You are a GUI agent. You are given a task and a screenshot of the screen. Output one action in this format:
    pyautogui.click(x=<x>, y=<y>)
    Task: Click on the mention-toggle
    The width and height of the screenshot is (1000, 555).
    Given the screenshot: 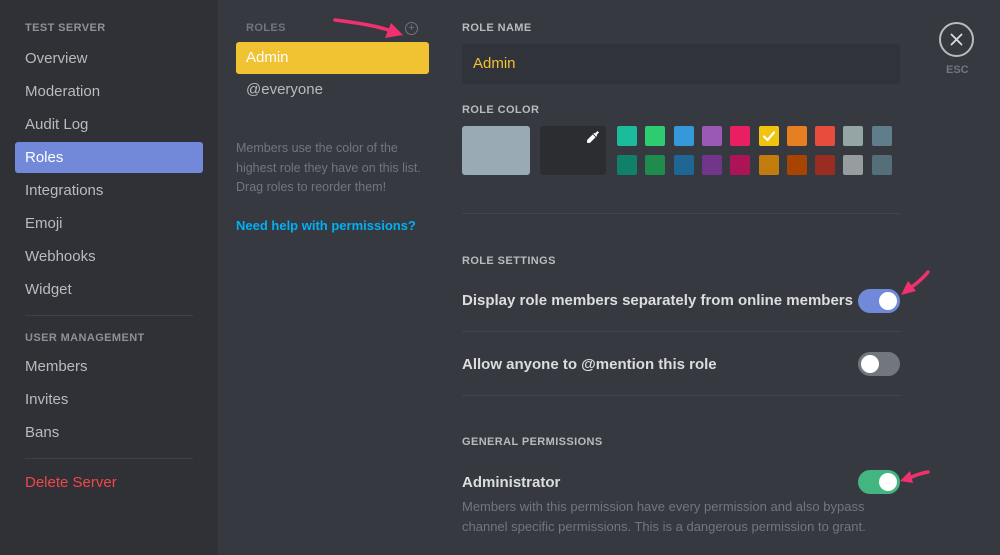 What is the action you would take?
    pyautogui.click(x=879, y=364)
    